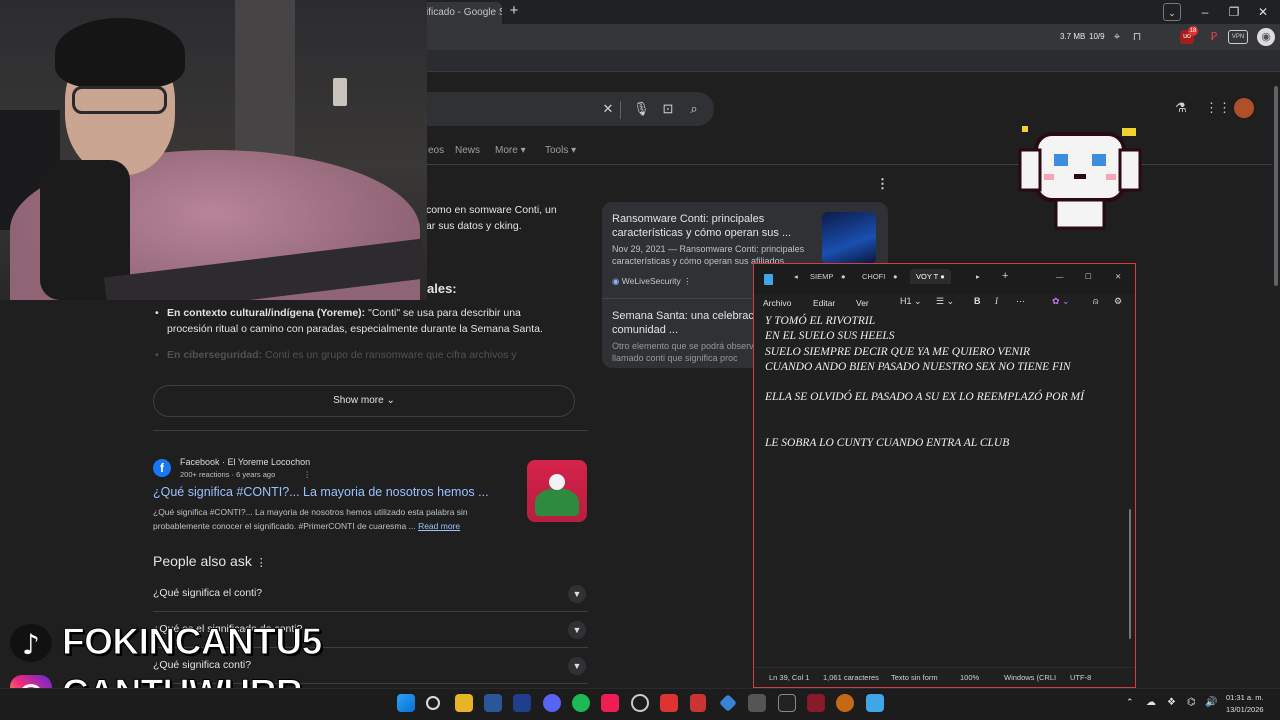 This screenshot has height=720, width=1280. What do you see at coordinates (641, 109) in the screenshot?
I see `microphone-icon: 🎙` at bounding box center [641, 109].